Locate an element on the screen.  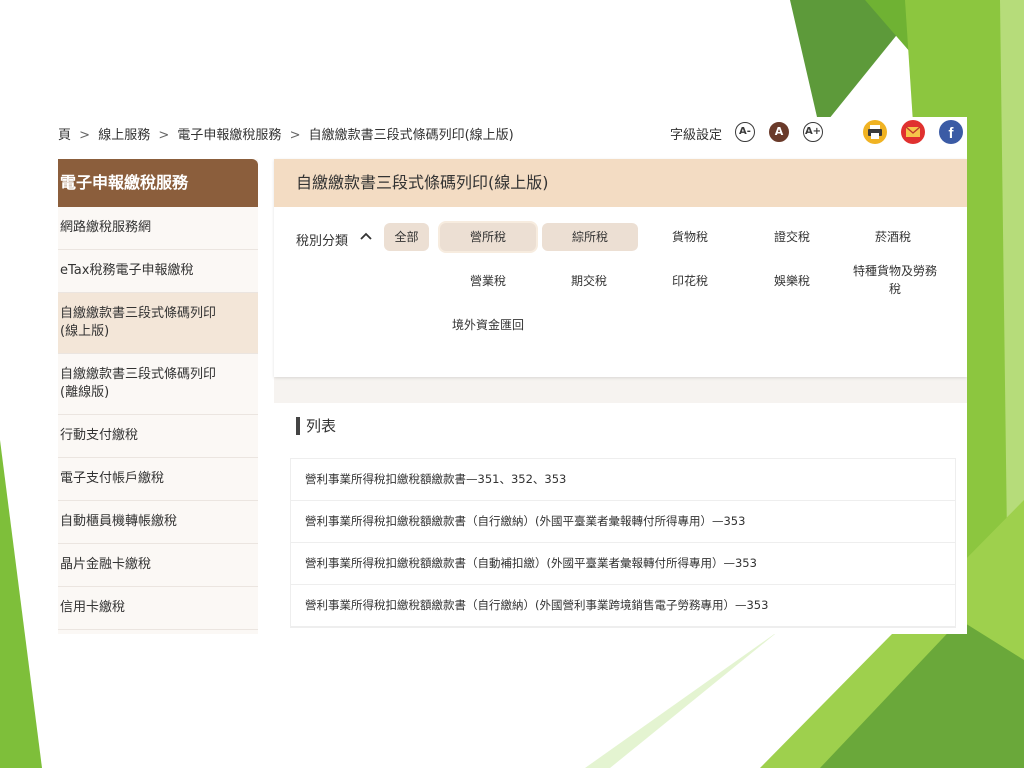
sidebar-item-tax-payment-portal: 網路繳稅服務網 is located at coordinates (158, 228).